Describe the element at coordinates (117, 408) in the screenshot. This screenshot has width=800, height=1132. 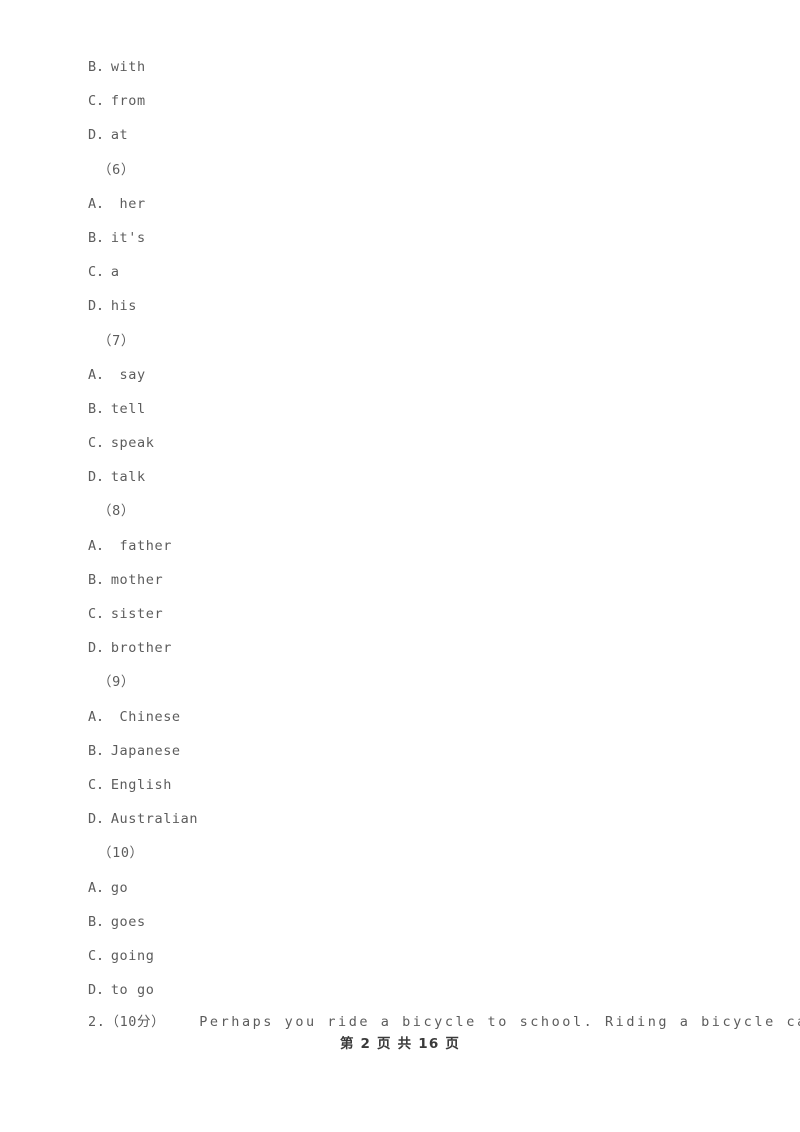
I see `answer-option: B．tell` at that location.